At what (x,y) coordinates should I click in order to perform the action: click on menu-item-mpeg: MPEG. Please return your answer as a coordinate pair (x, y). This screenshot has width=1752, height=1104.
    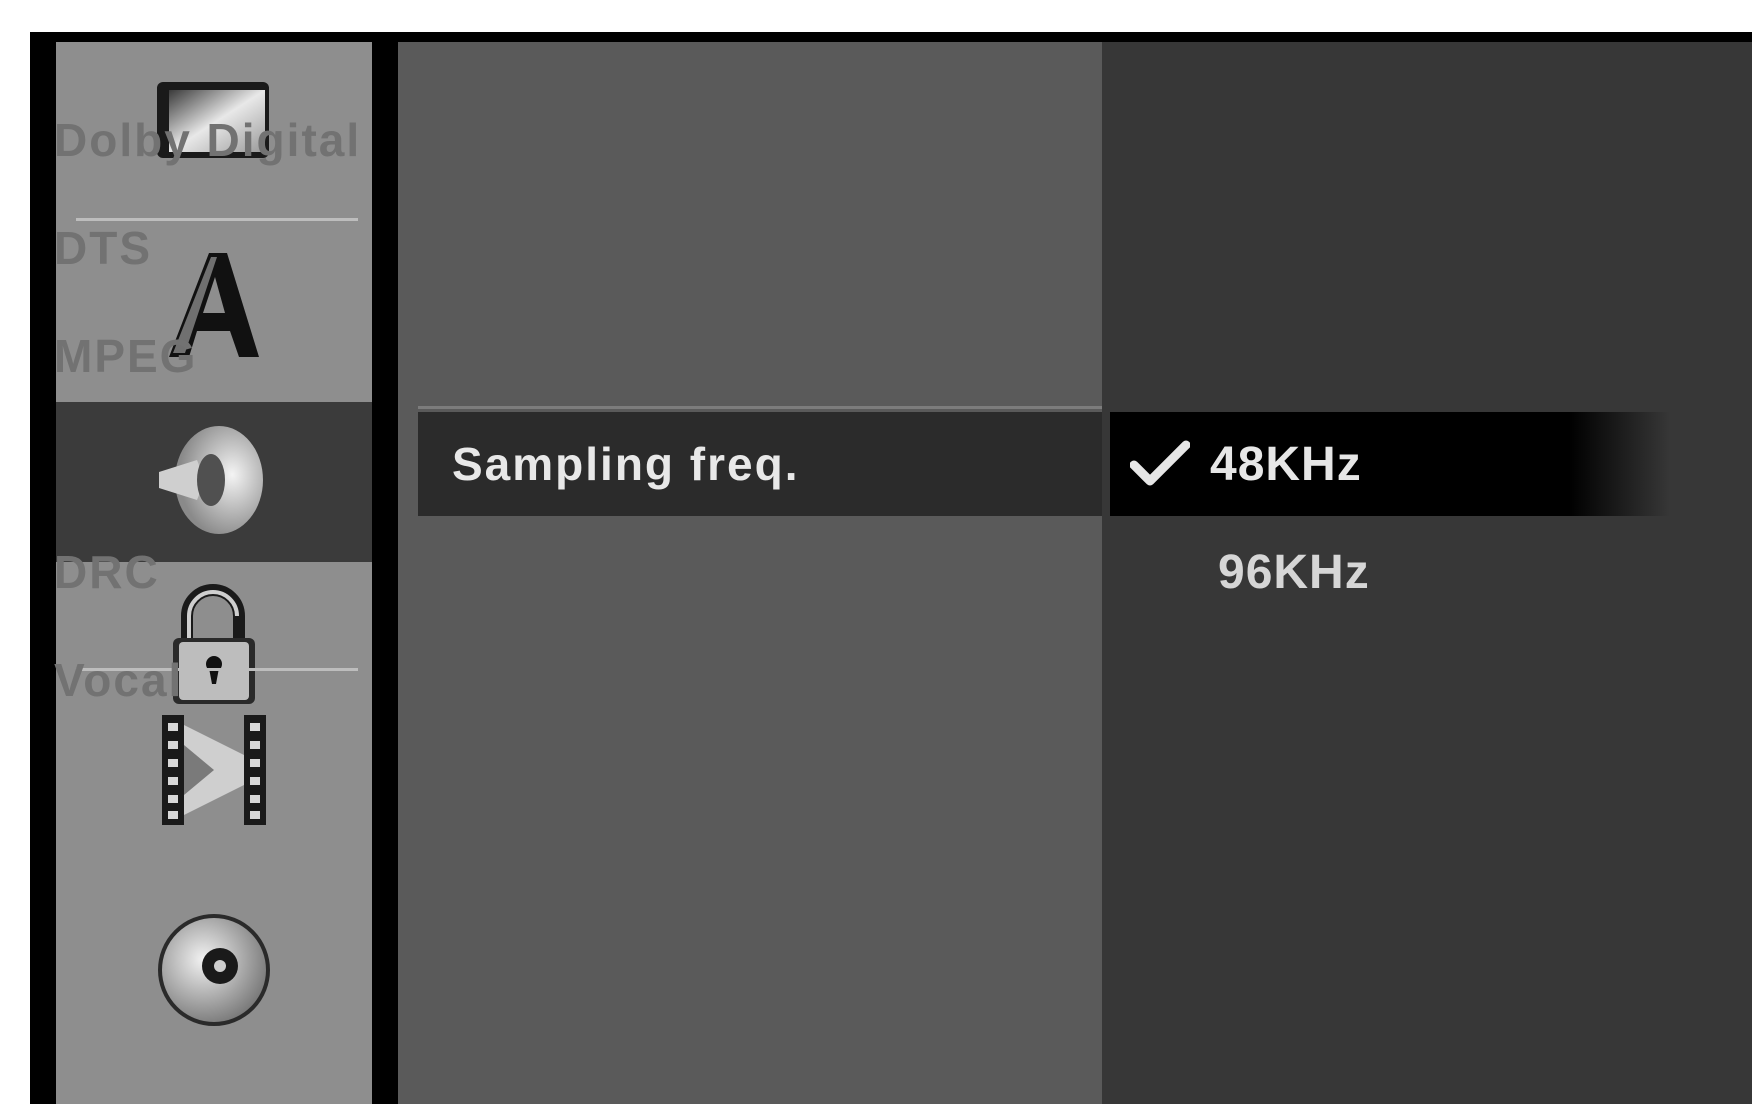
    Looking at the image, I should click on (362, 356).